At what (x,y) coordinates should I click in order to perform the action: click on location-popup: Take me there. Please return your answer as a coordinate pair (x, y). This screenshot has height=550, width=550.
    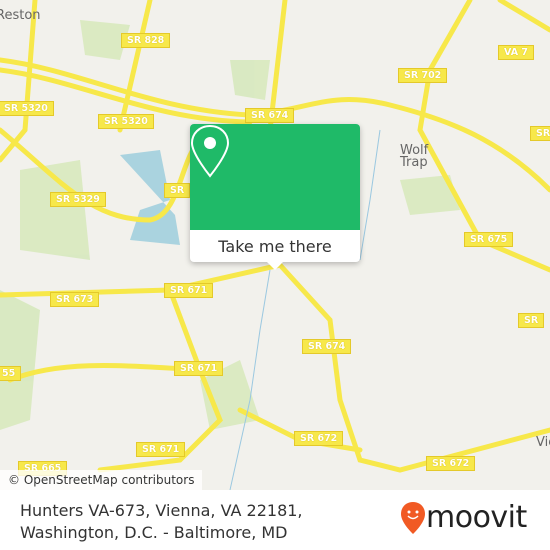
    Looking at the image, I should click on (275, 197).